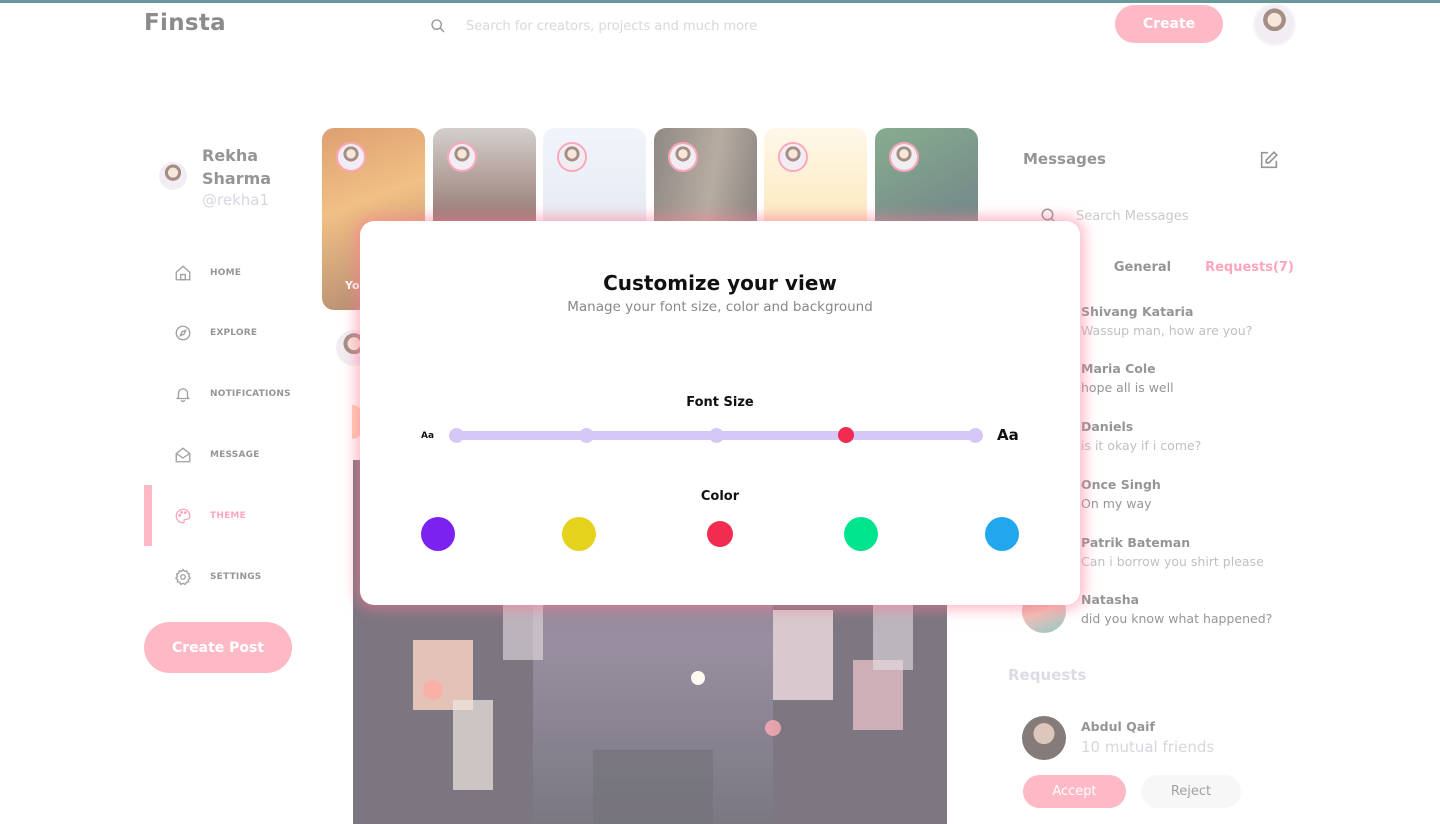  Describe the element at coordinates (720, 496) in the screenshot. I see `color-label: Color` at that location.